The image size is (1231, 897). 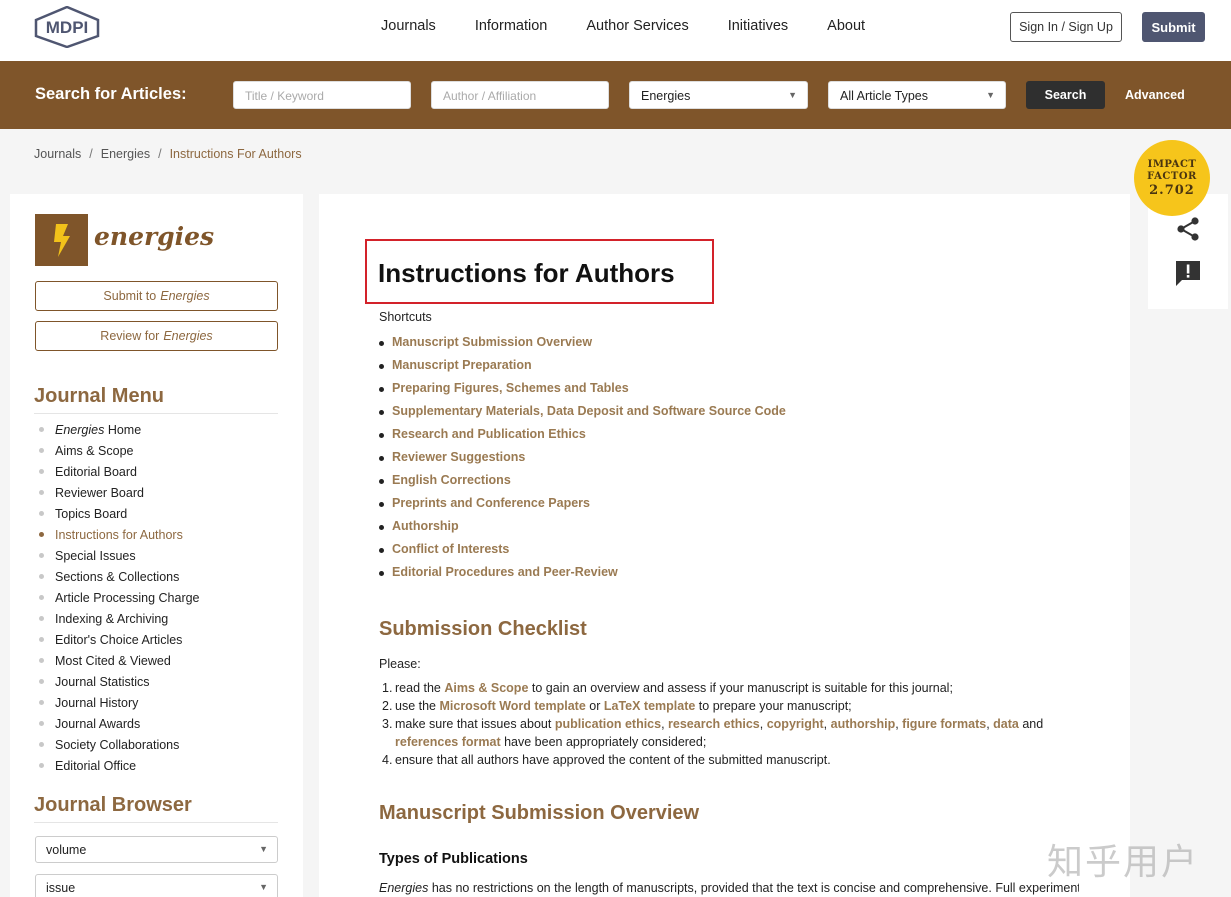 What do you see at coordinates (539, 813) in the screenshot?
I see `manuscript-submission-overview-heading: Manuscript Submission Overview` at bounding box center [539, 813].